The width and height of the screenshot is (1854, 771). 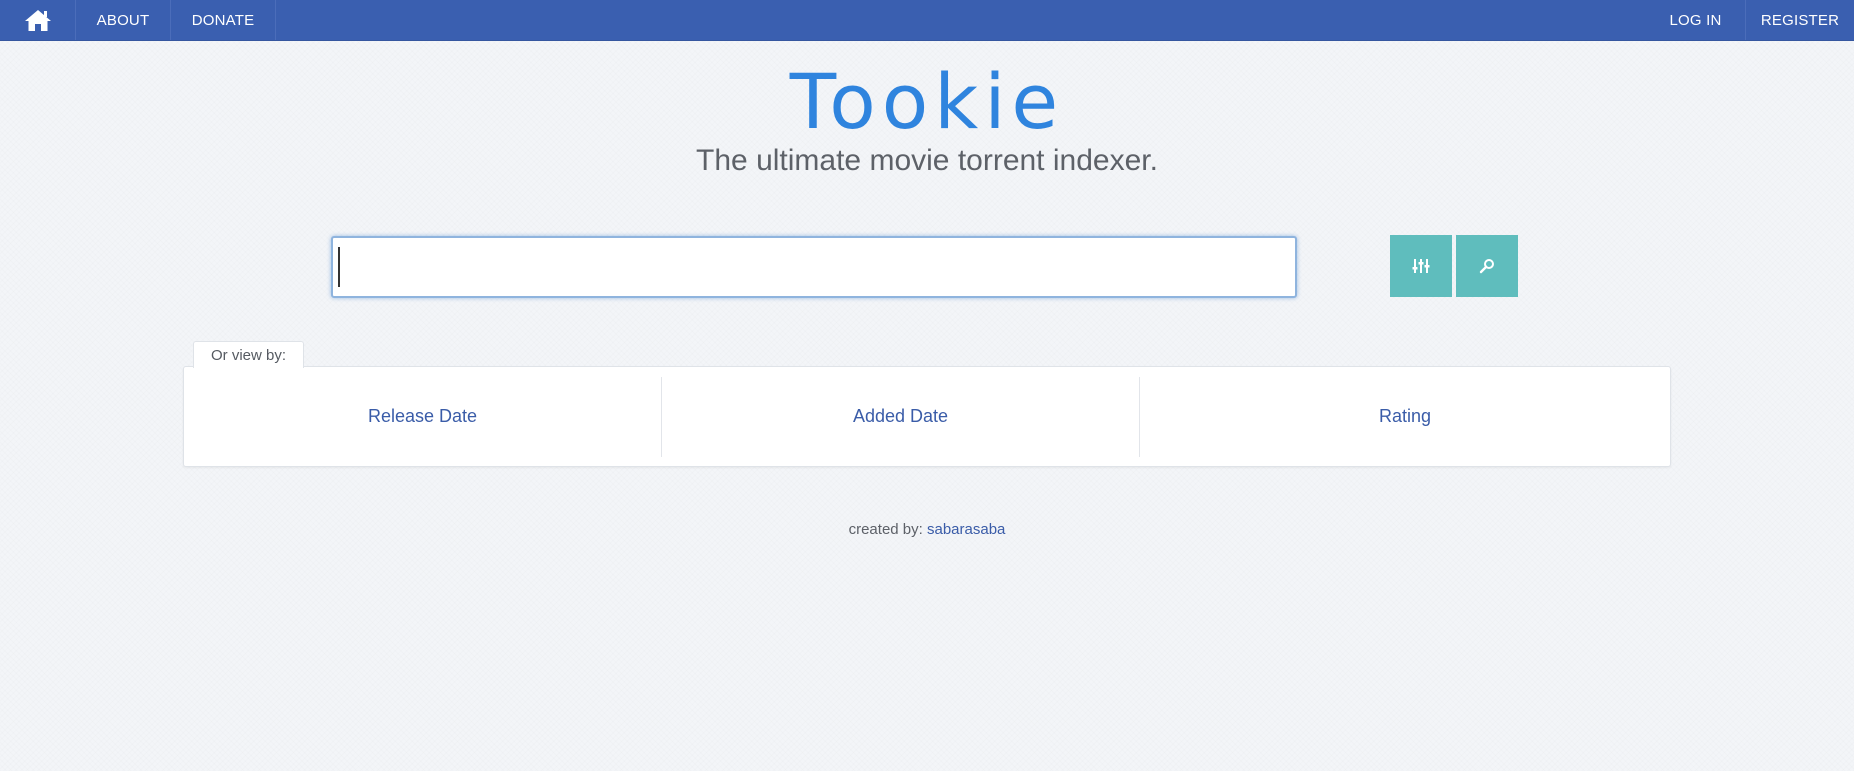 I want to click on top-navbar: ABOUT DONATE LOG IN REGISTER, so click(x=927, y=20).